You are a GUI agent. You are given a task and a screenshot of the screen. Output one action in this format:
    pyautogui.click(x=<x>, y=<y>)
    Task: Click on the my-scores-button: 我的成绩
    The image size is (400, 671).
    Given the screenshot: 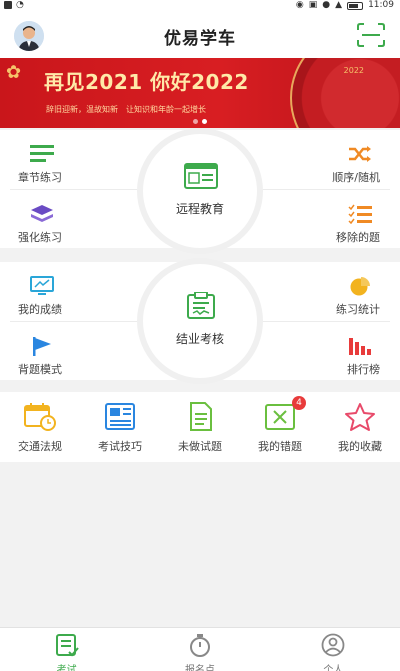 What is the action you would take?
    pyautogui.click(x=45, y=291)
    